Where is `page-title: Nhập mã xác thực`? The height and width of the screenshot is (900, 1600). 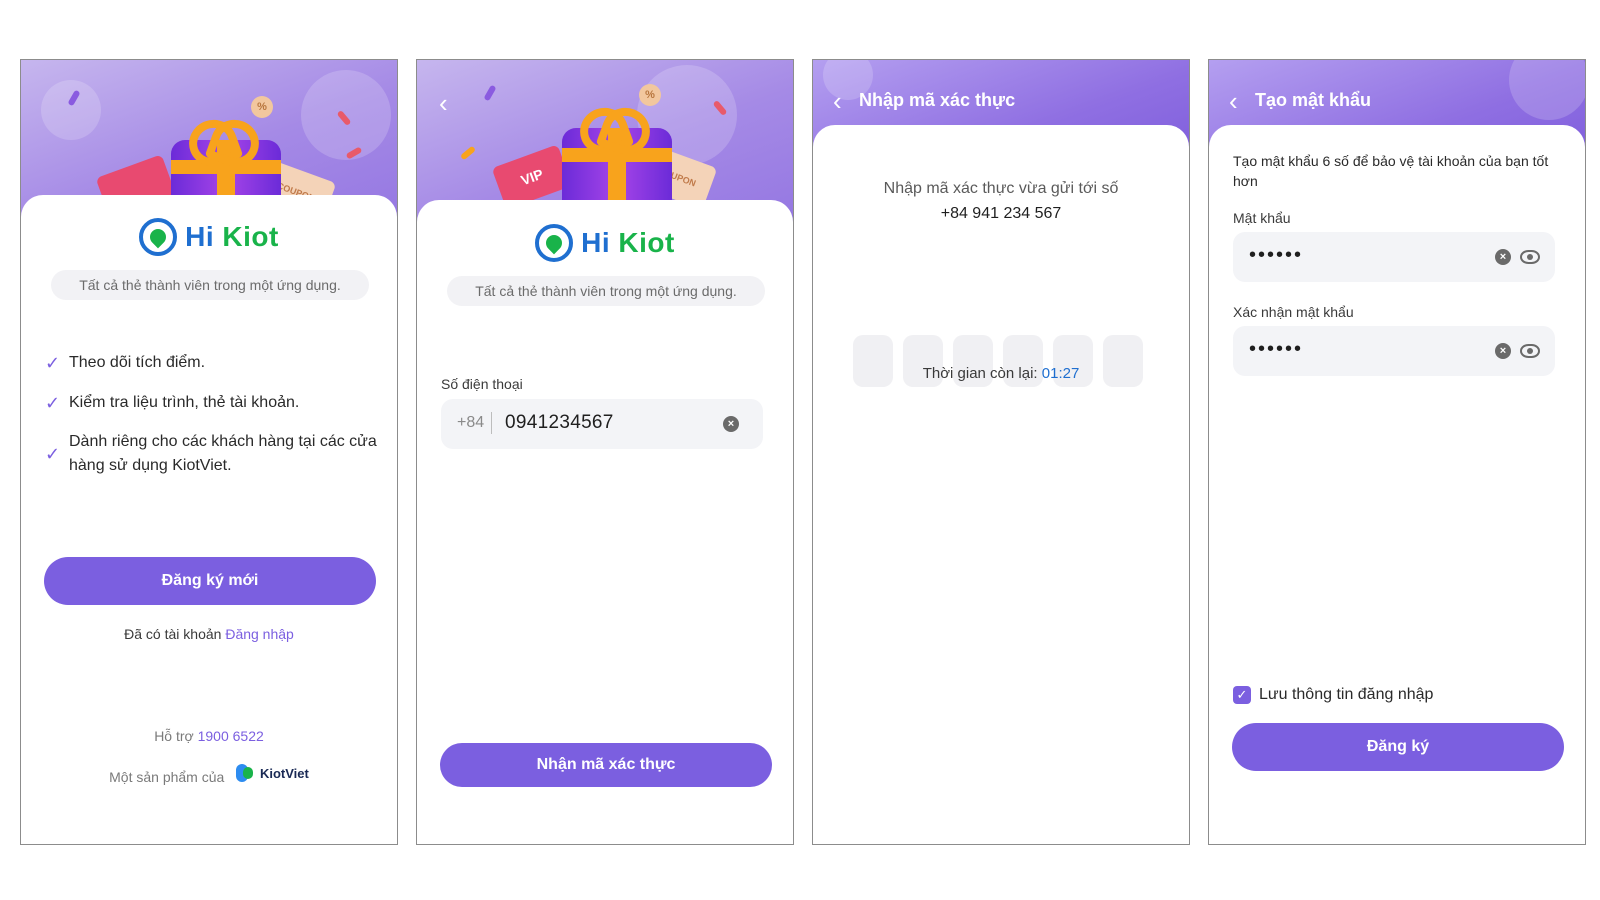 page-title: Nhập mã xác thực is located at coordinates (937, 100).